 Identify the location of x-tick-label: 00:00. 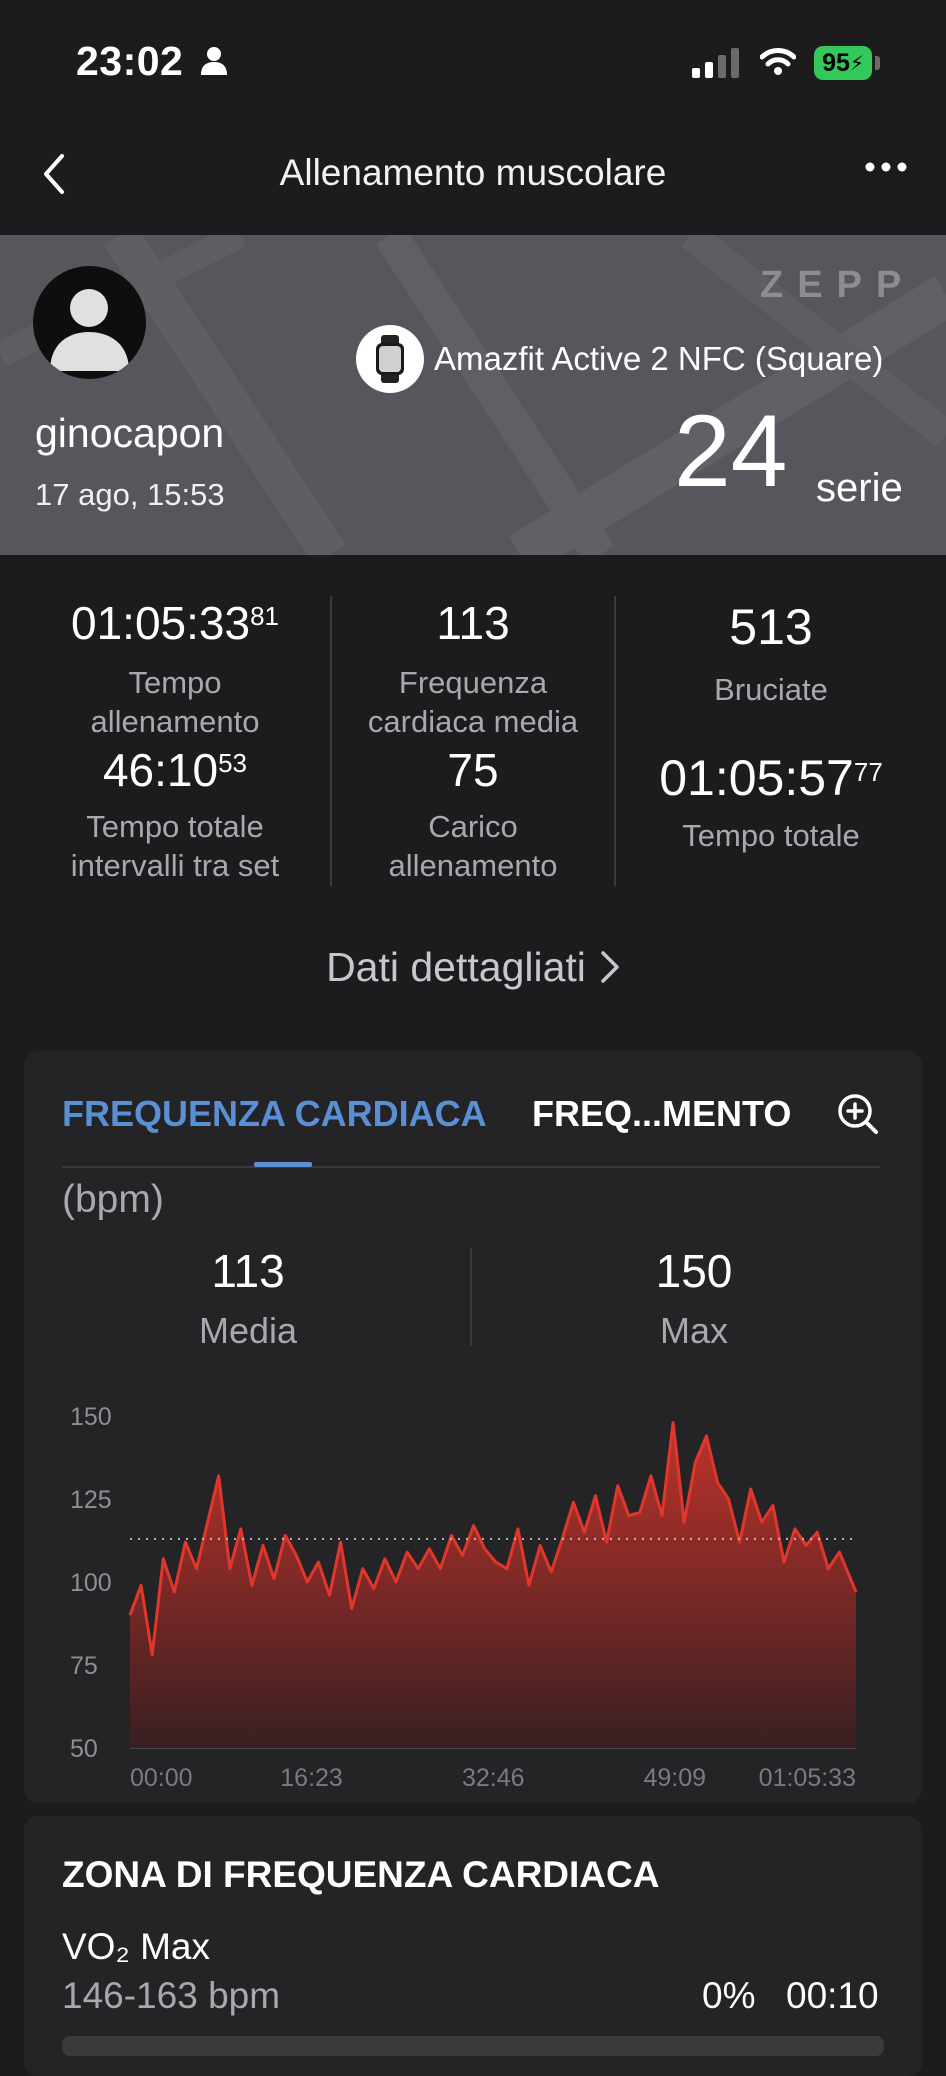
(161, 1778).